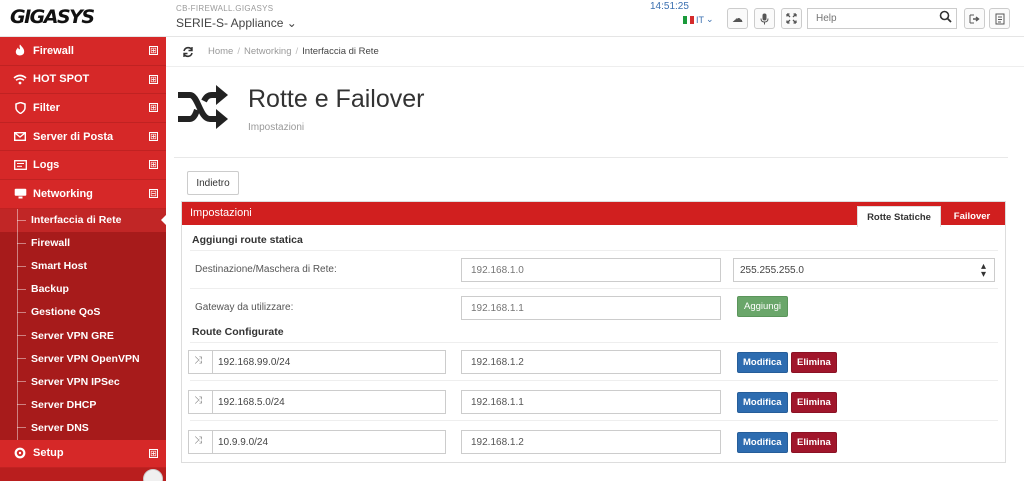 Image resolution: width=1024 pixels, height=481 pixels. What do you see at coordinates (317, 442) in the screenshot?
I see `route-network-field: ⤨ 10.9.9.0/24` at bounding box center [317, 442].